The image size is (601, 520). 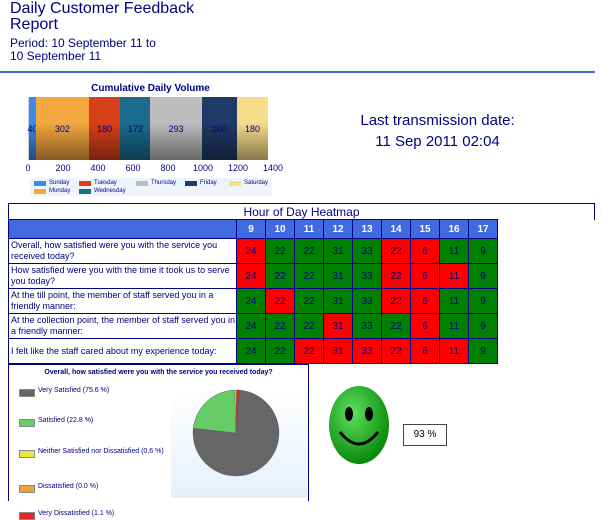 What do you see at coordinates (425, 229) in the screenshot?
I see `hour-header: 15` at bounding box center [425, 229].